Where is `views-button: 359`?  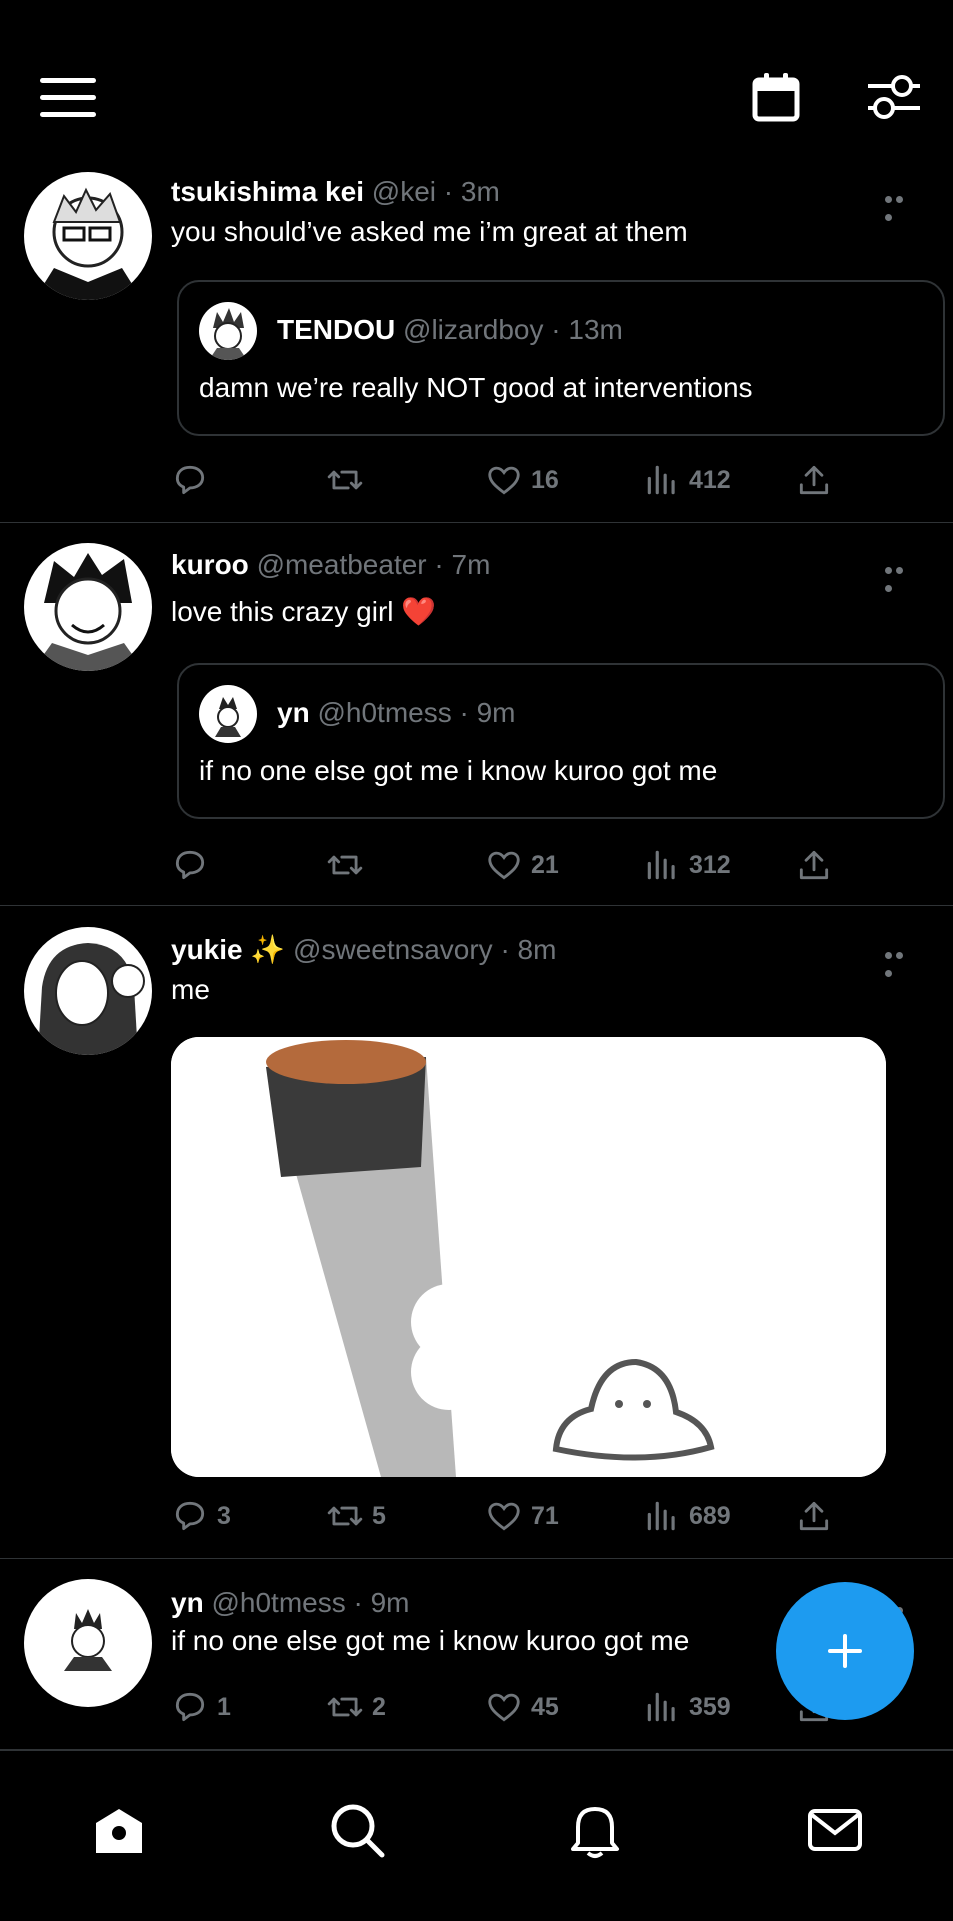
views-button: 359 is located at coordinates (687, 1707).